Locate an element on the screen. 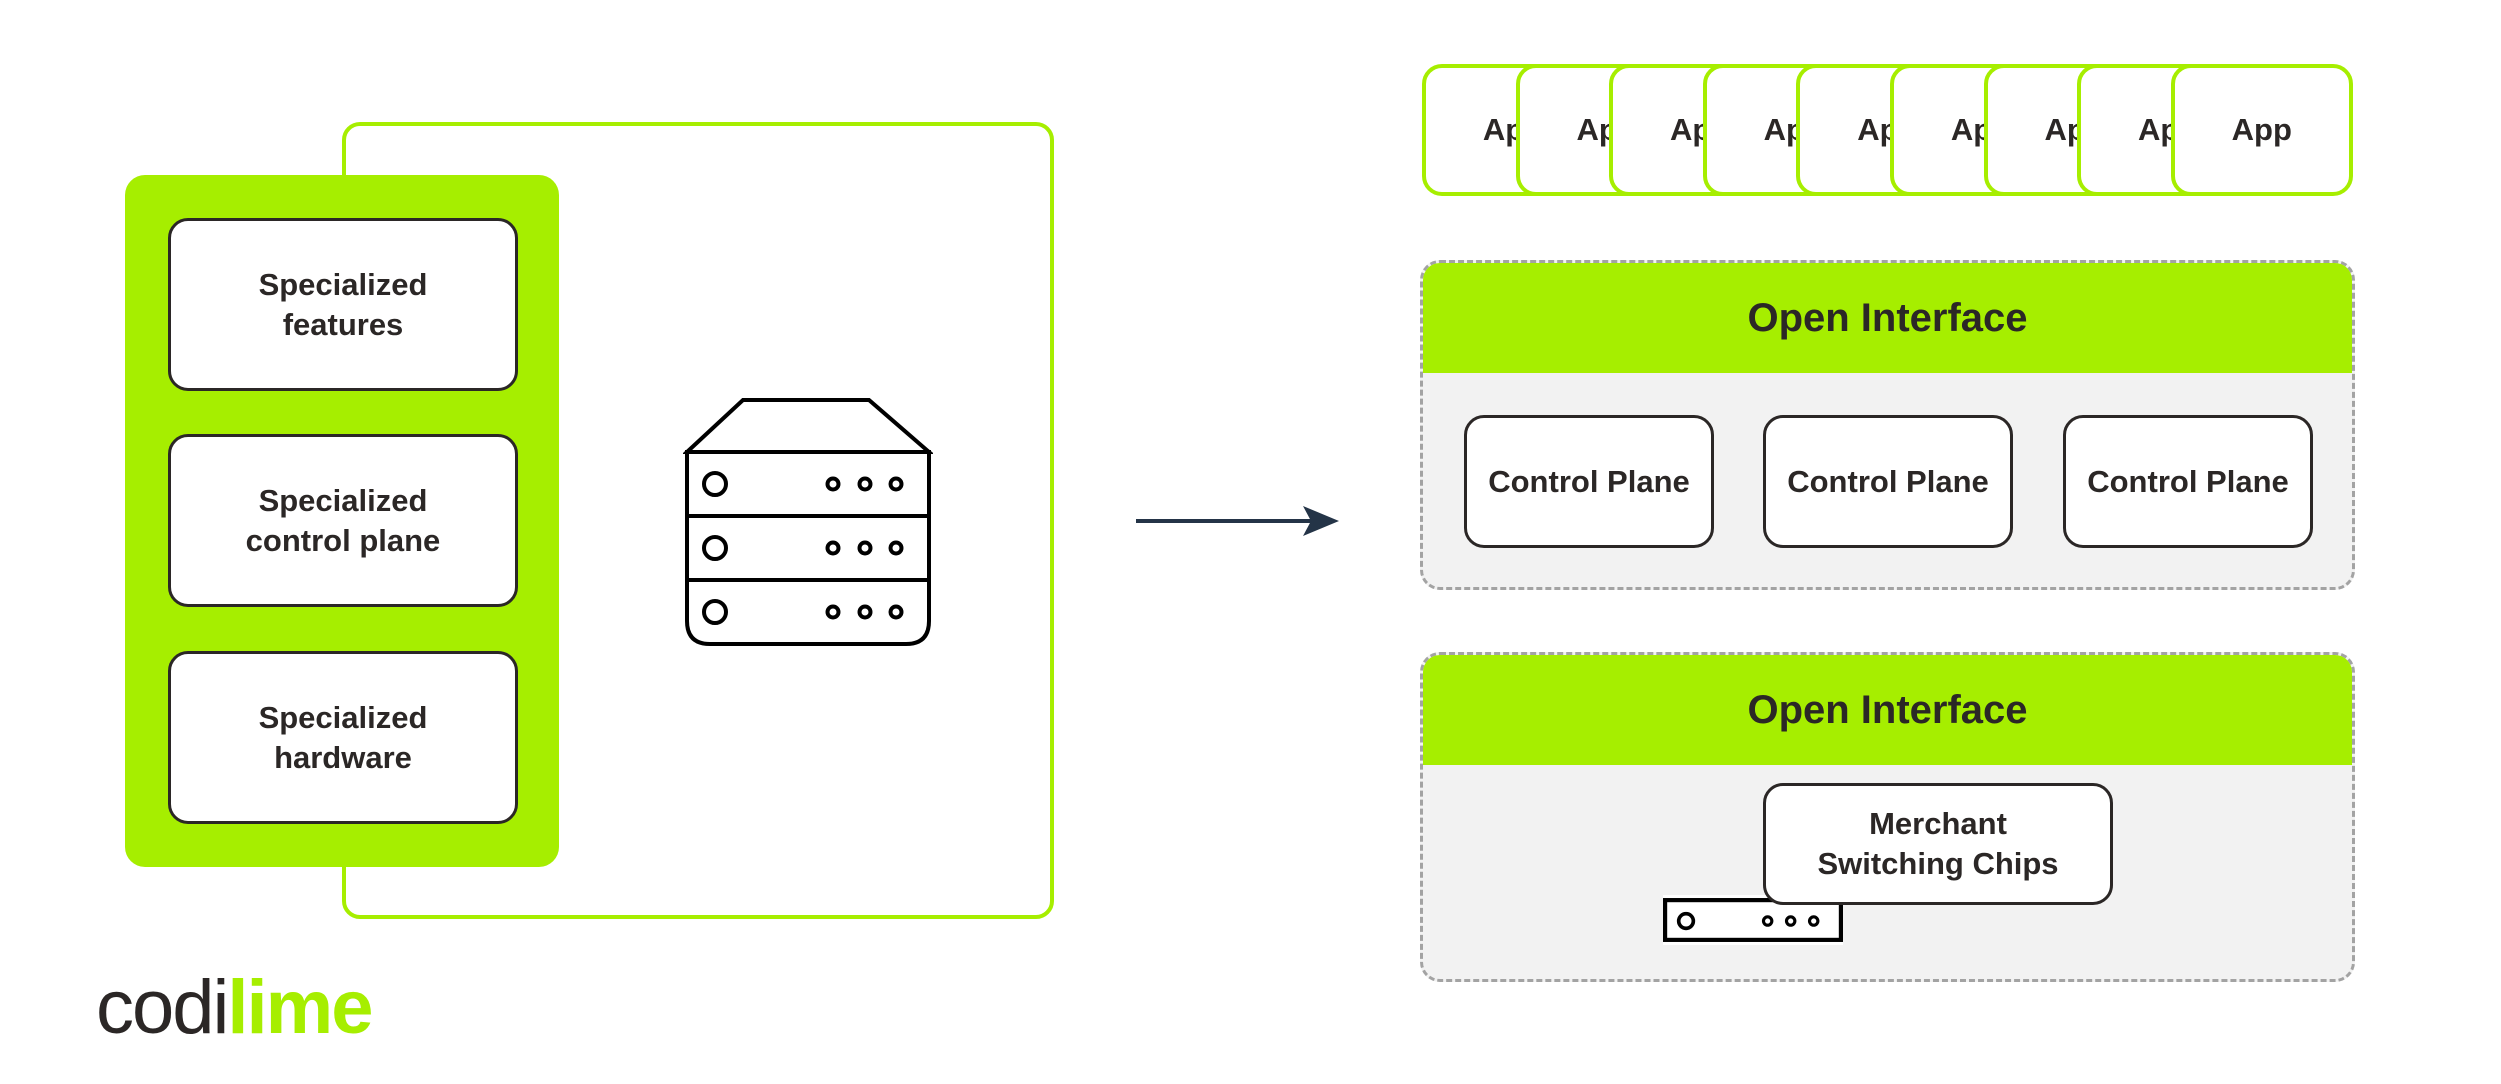  codilime-logo: codilime is located at coordinates (235, 1007).